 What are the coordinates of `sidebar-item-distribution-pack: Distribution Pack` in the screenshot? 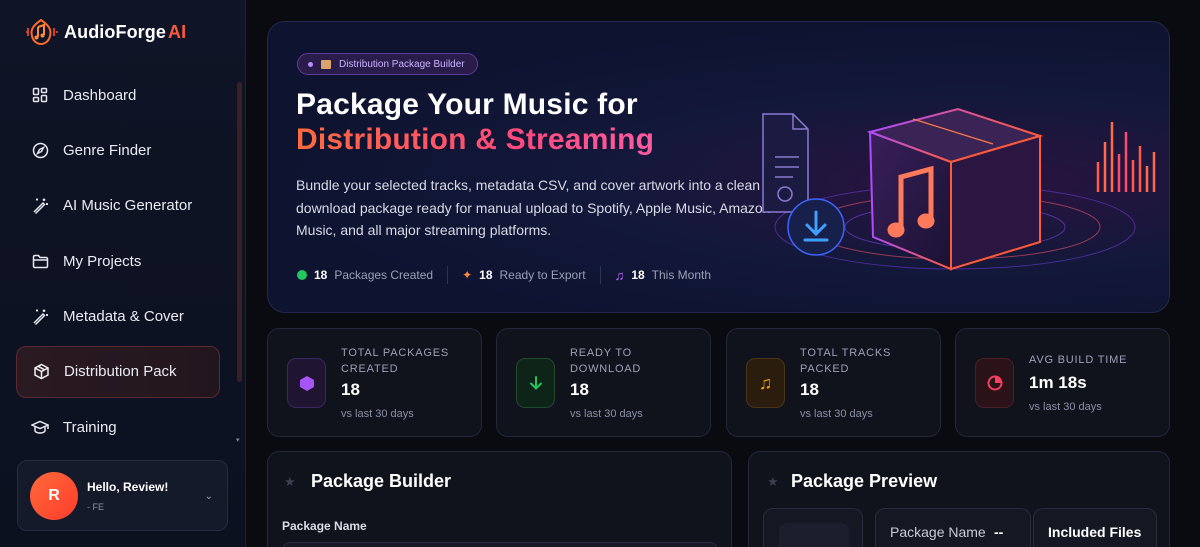 It's located at (118, 371).